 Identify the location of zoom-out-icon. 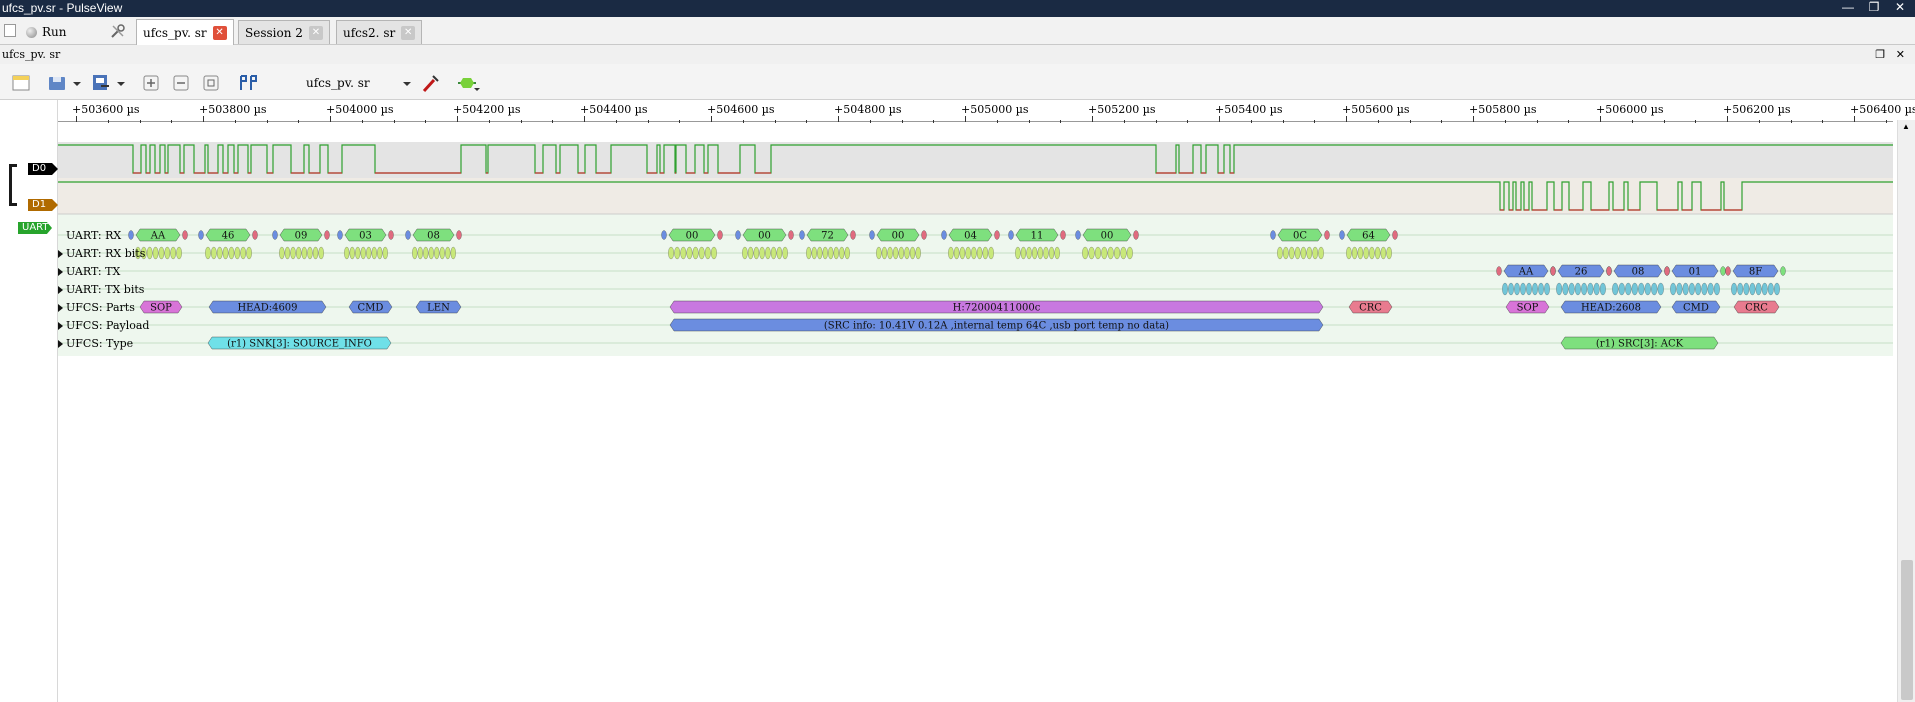
(181, 83).